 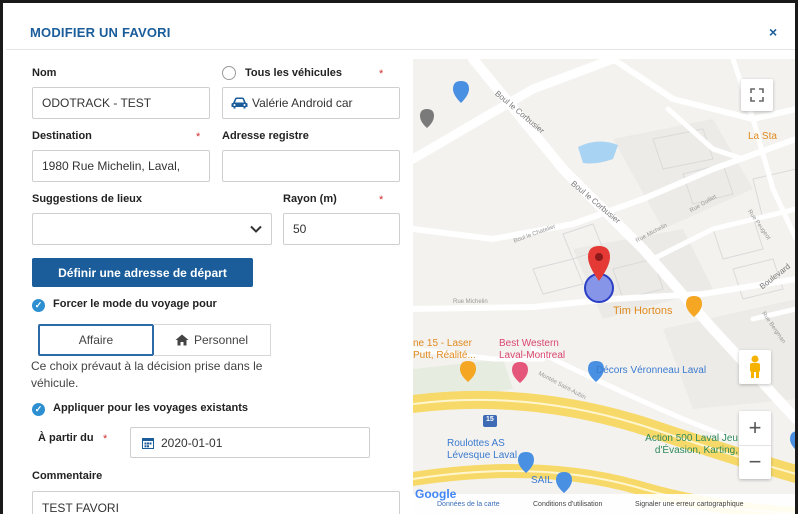 I want to click on place-label: Action 500 Laval Jeu d'Évasion, Karting,, so click(x=680, y=445).